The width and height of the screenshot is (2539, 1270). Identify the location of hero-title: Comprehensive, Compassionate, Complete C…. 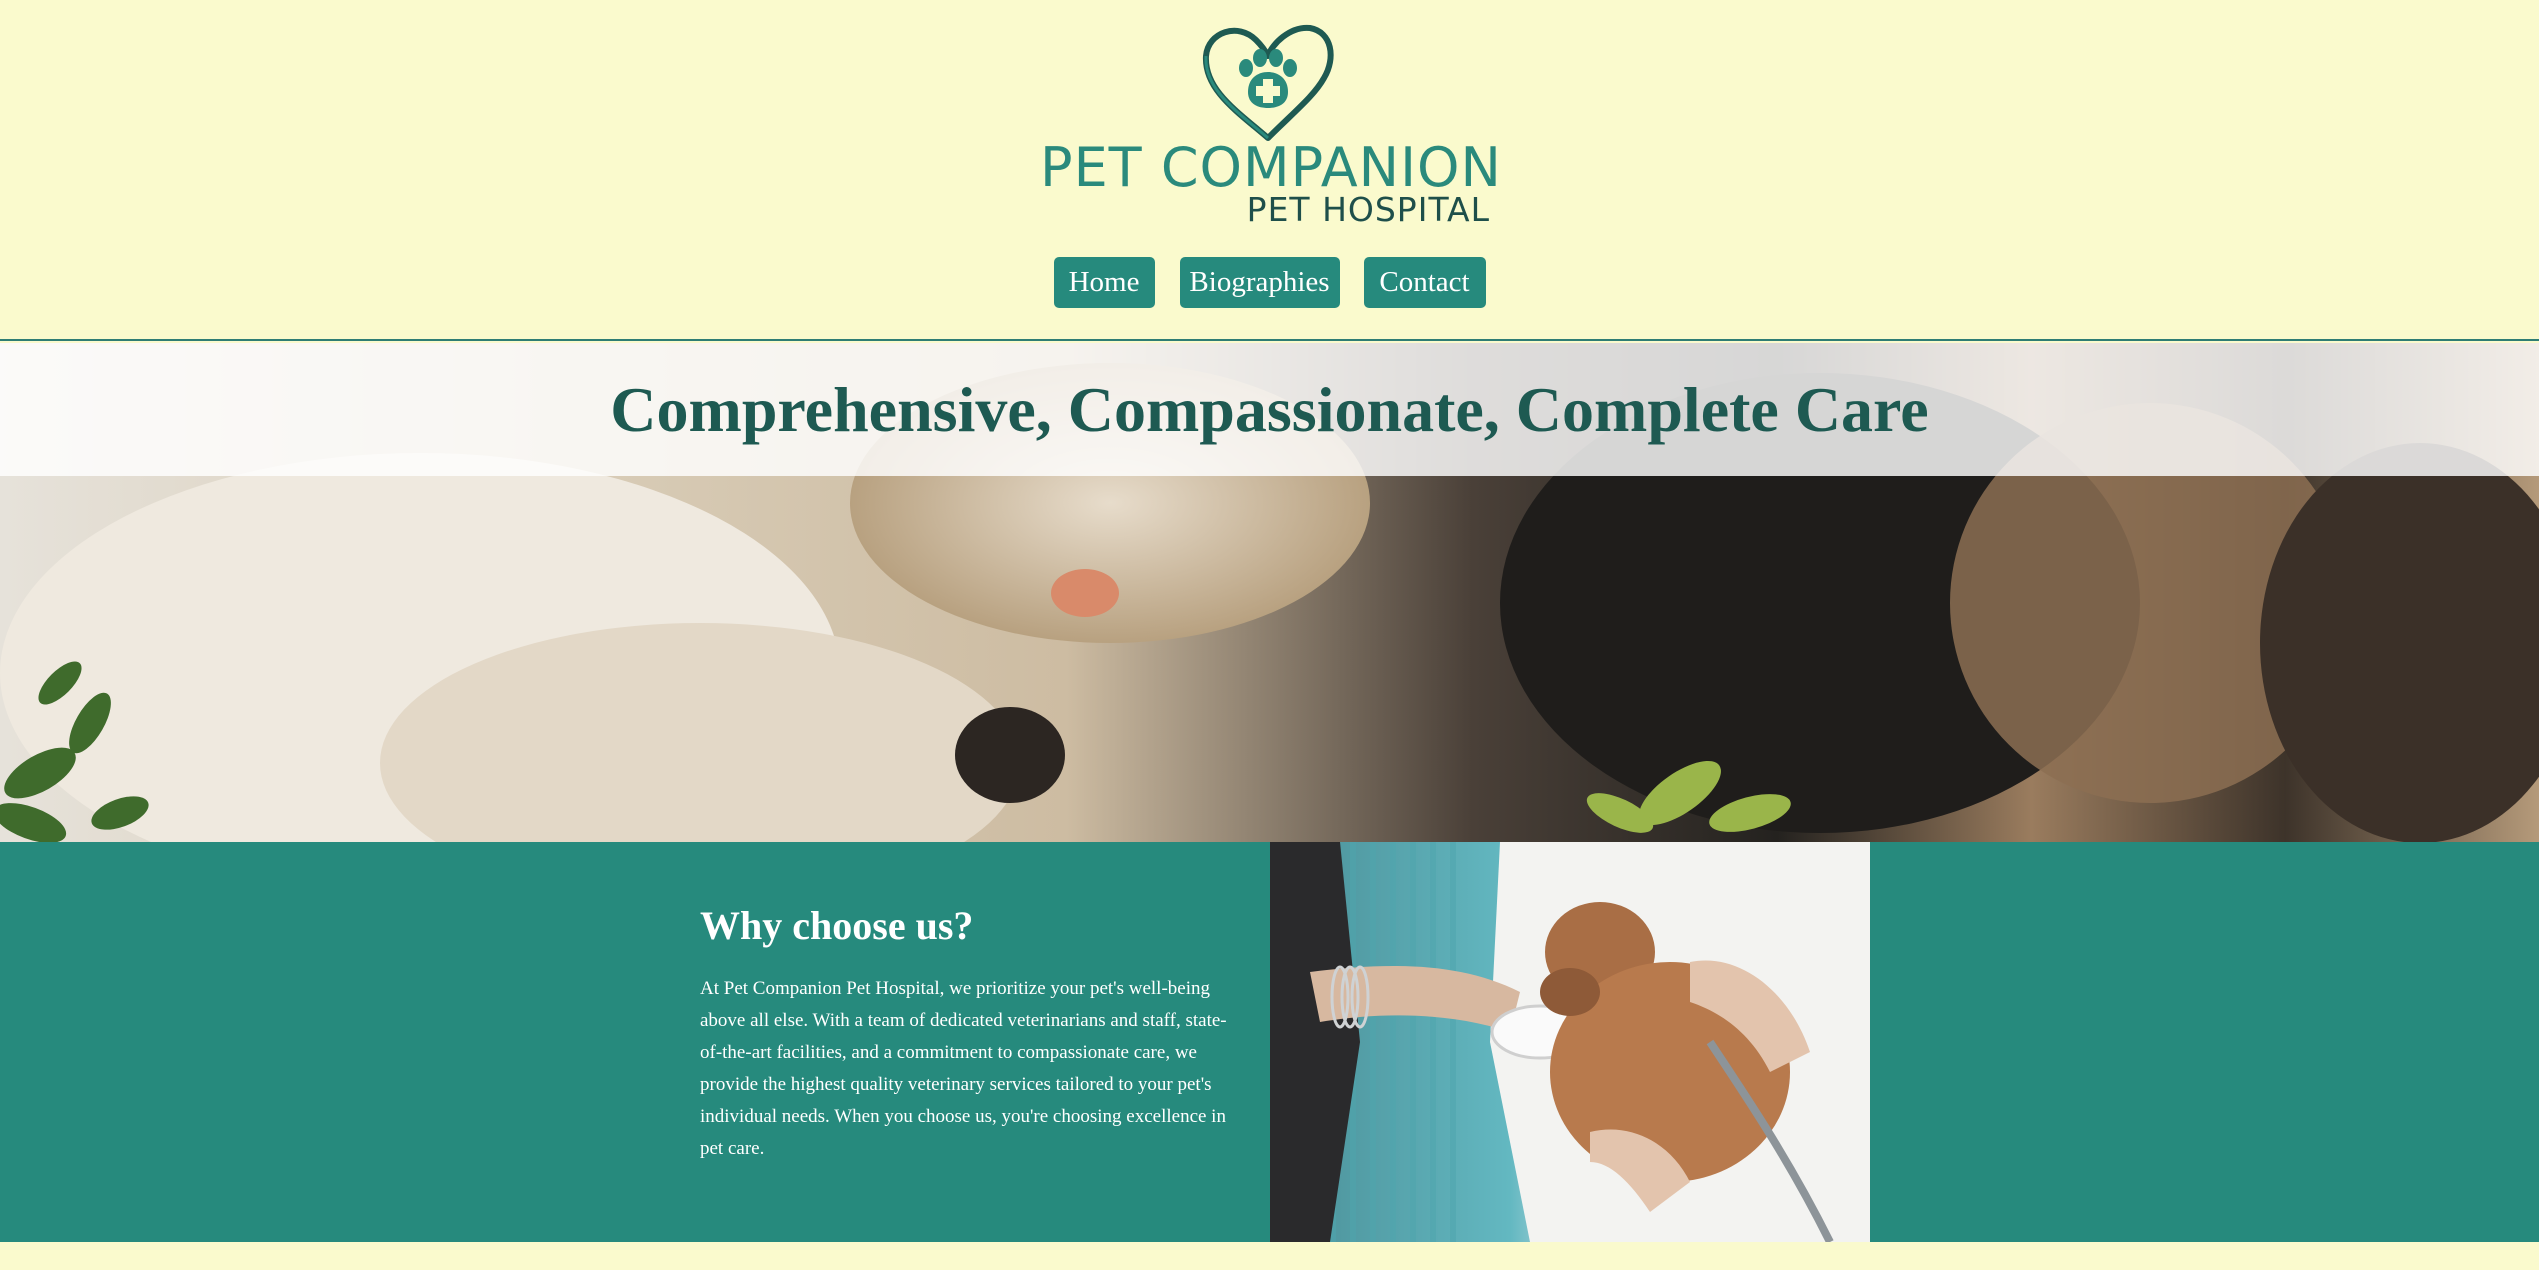
(1269, 409).